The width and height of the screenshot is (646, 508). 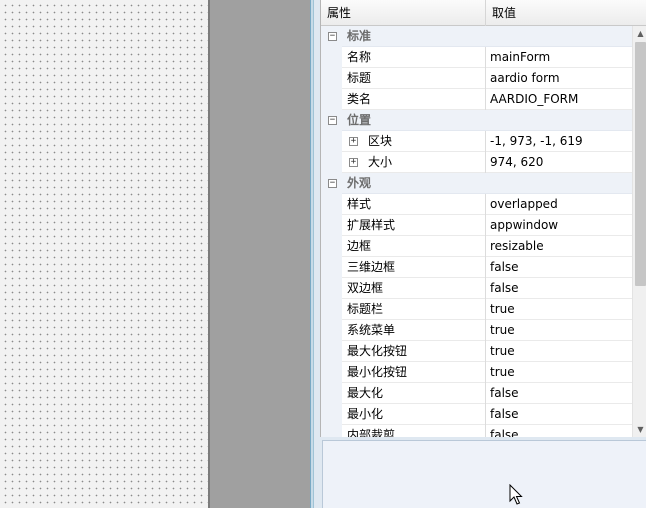 What do you see at coordinates (414, 267) in the screenshot?
I see `property-name: 三维边框` at bounding box center [414, 267].